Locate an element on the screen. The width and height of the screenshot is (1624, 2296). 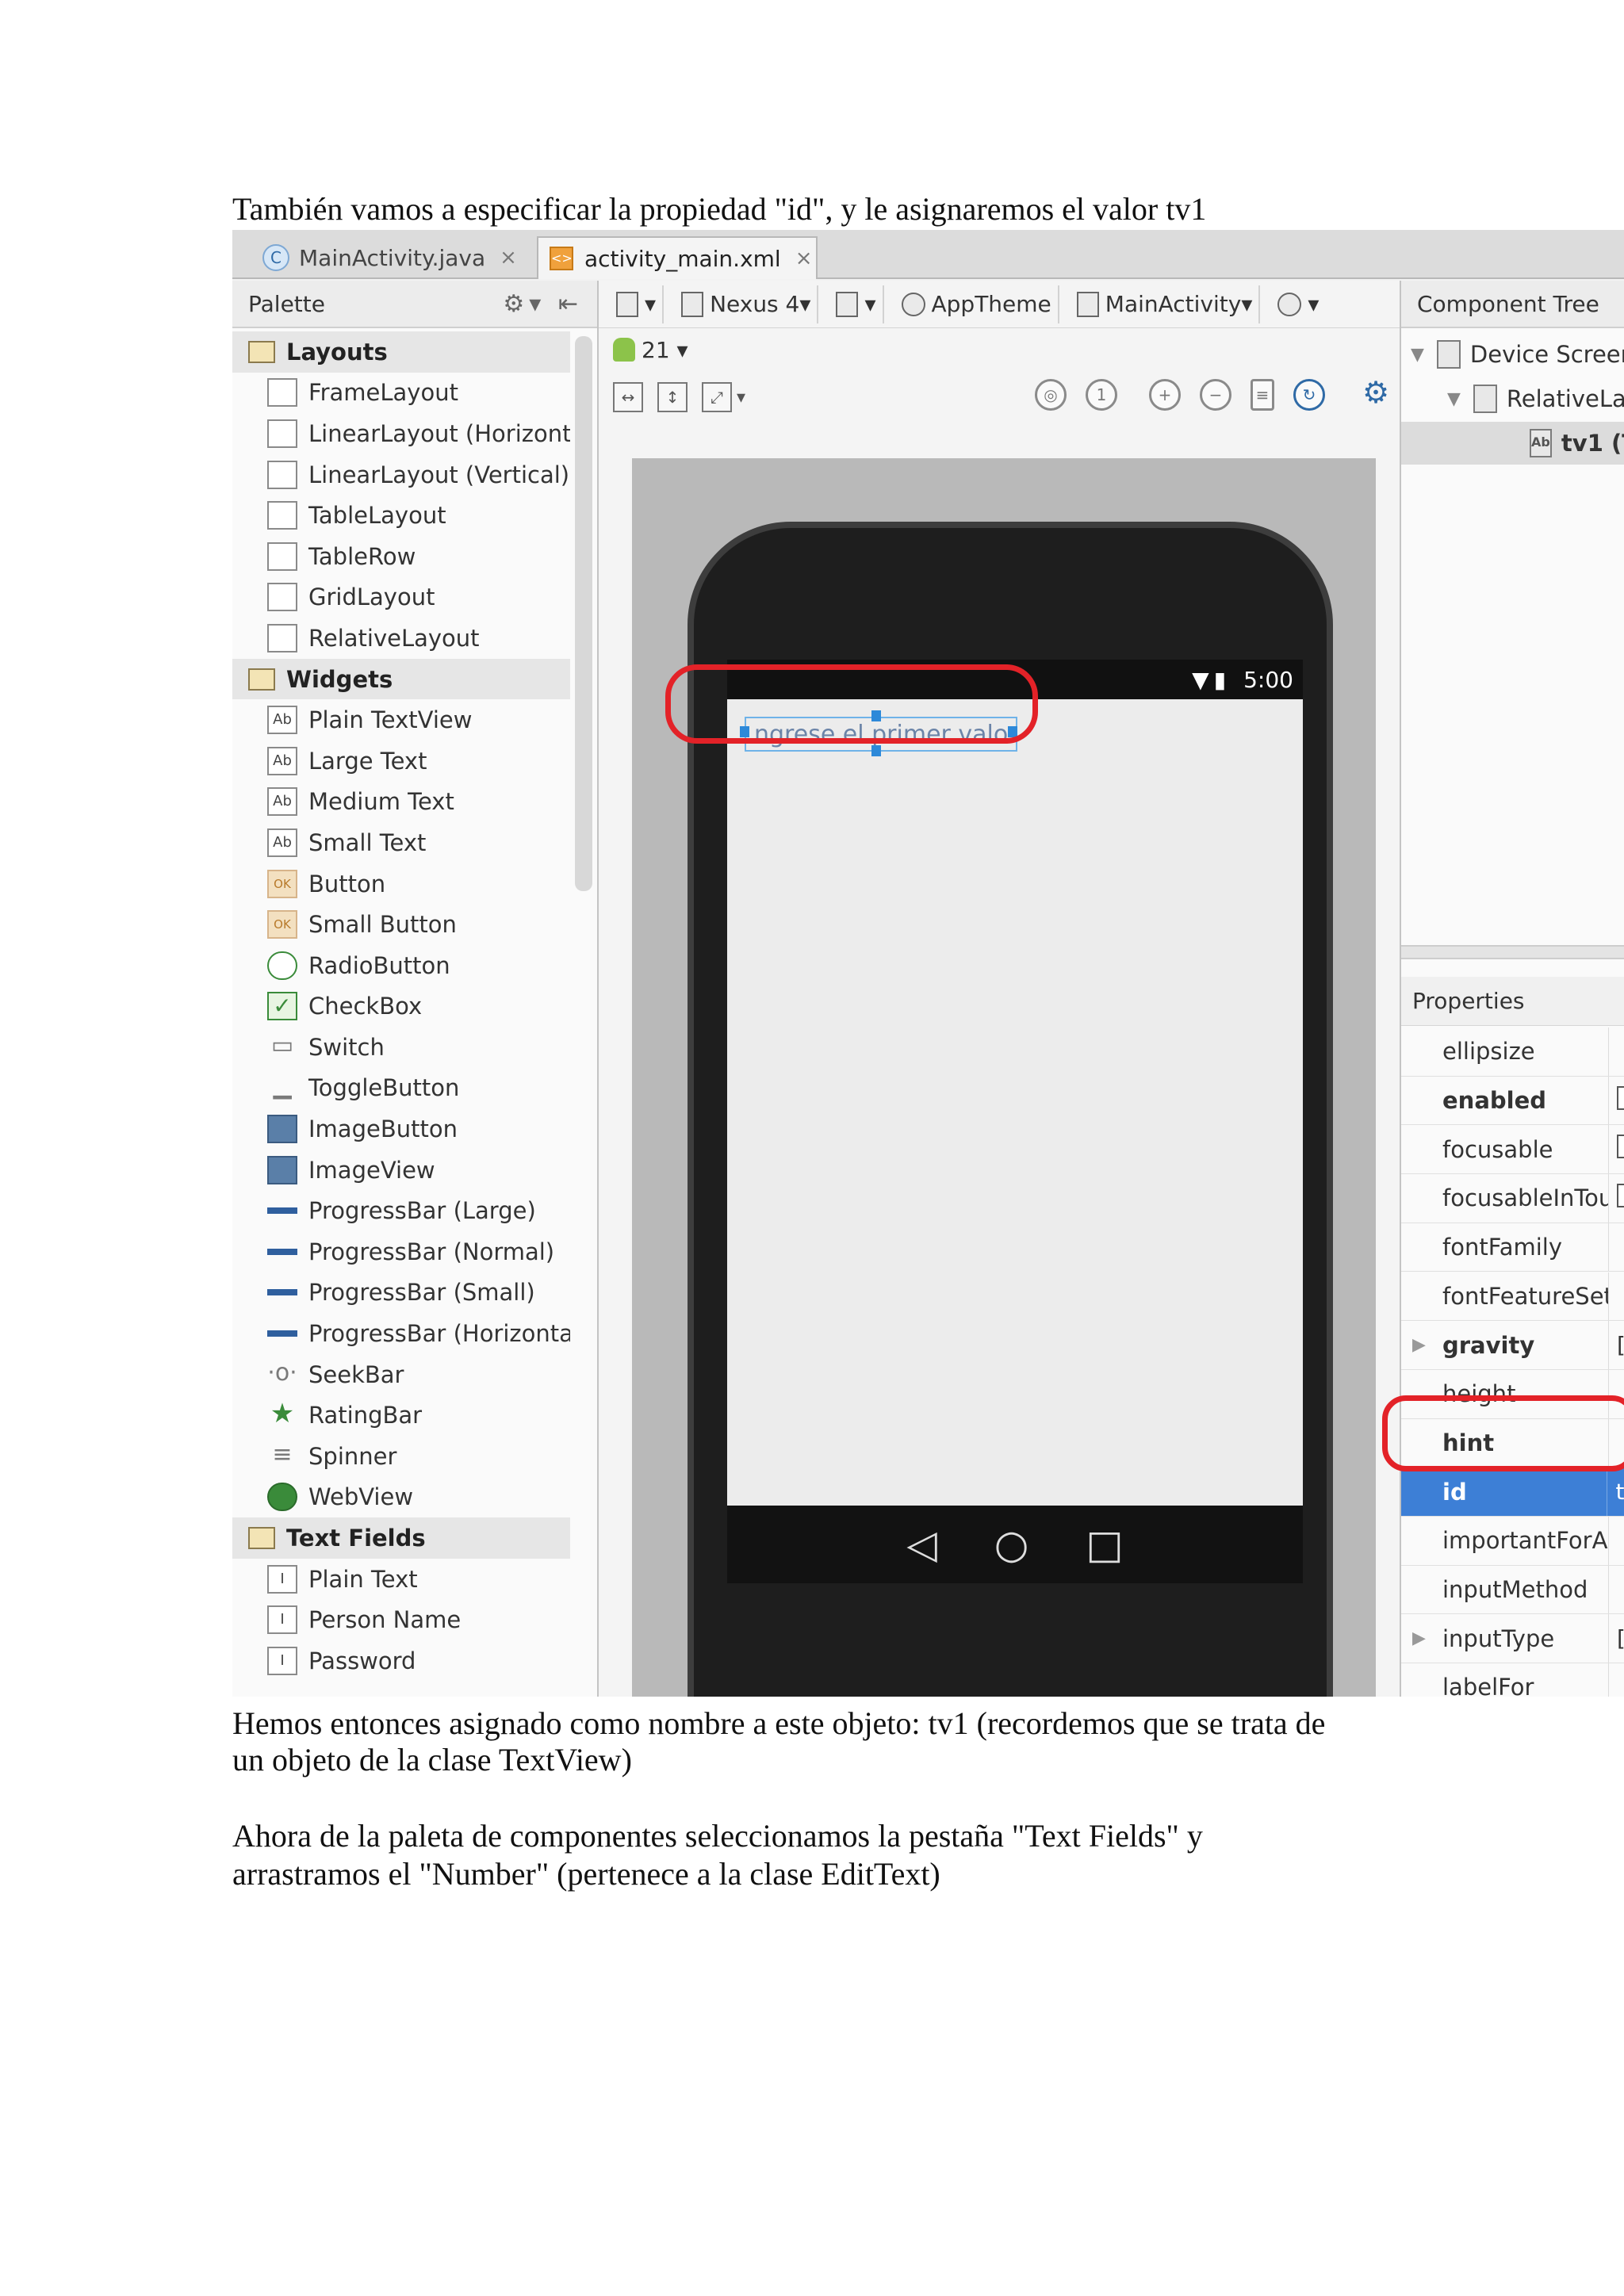
palette-item: WebView is located at coordinates (401, 1497).